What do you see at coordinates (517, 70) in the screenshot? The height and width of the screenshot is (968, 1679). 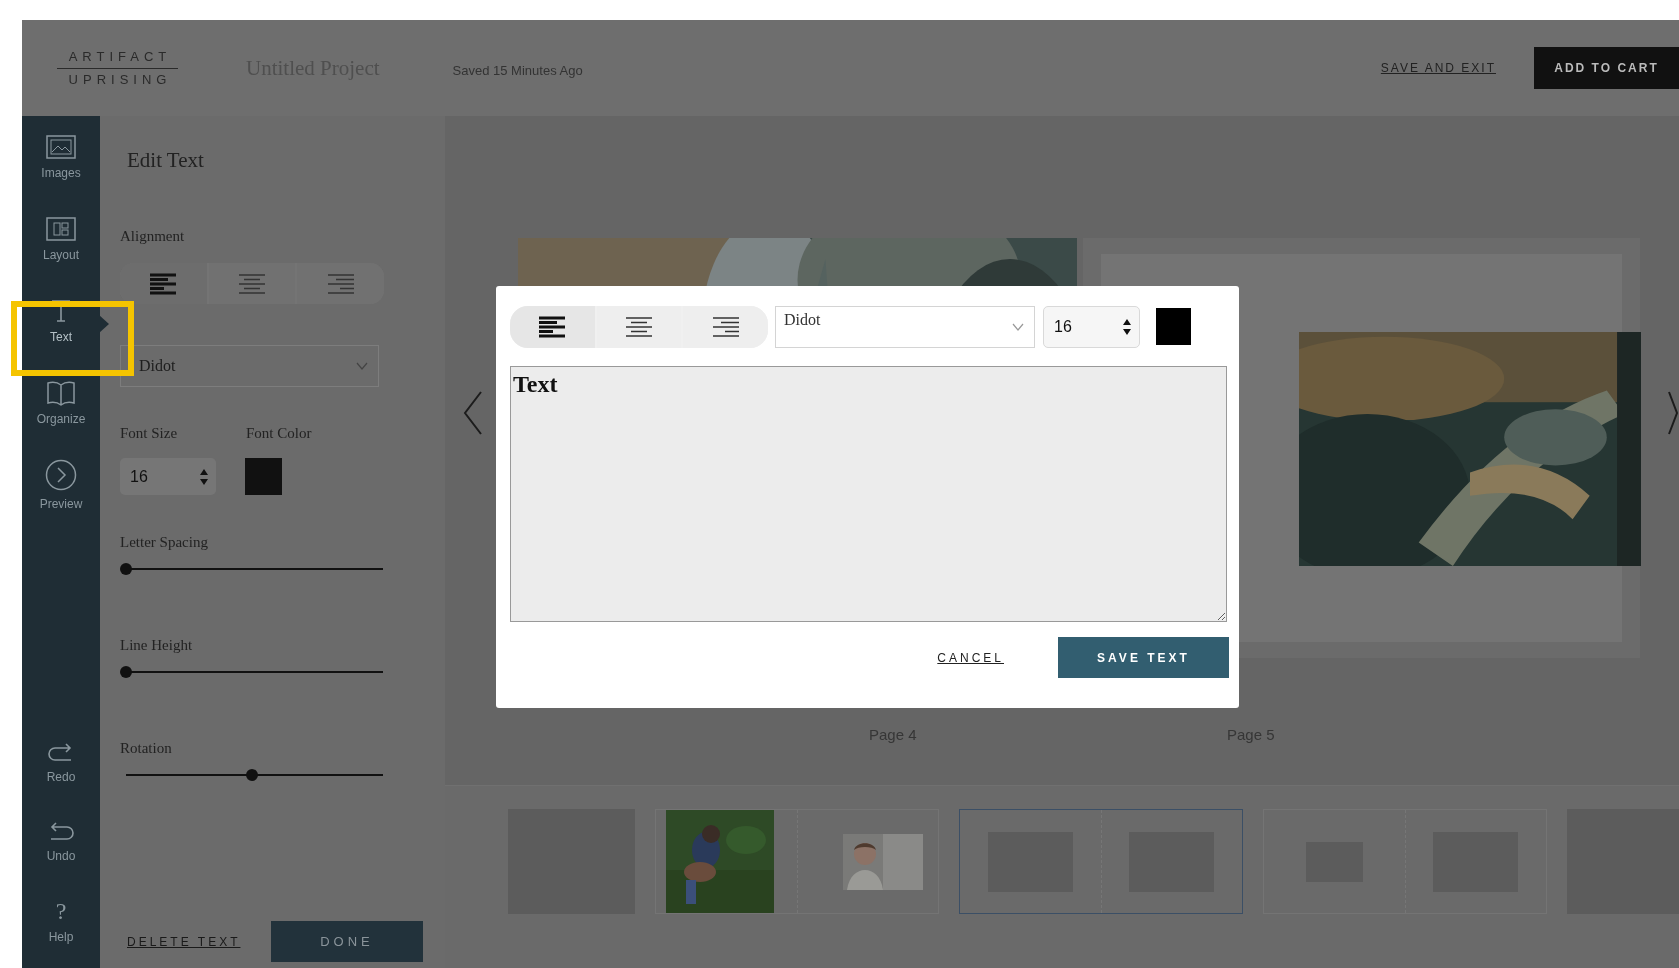 I see `save-status: Saved 15 Minutes Ago` at bounding box center [517, 70].